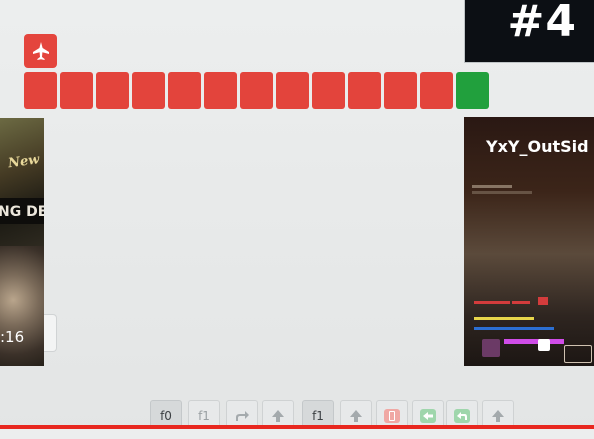 The image size is (594, 439). I want to click on red-badge-icon, so click(392, 416).